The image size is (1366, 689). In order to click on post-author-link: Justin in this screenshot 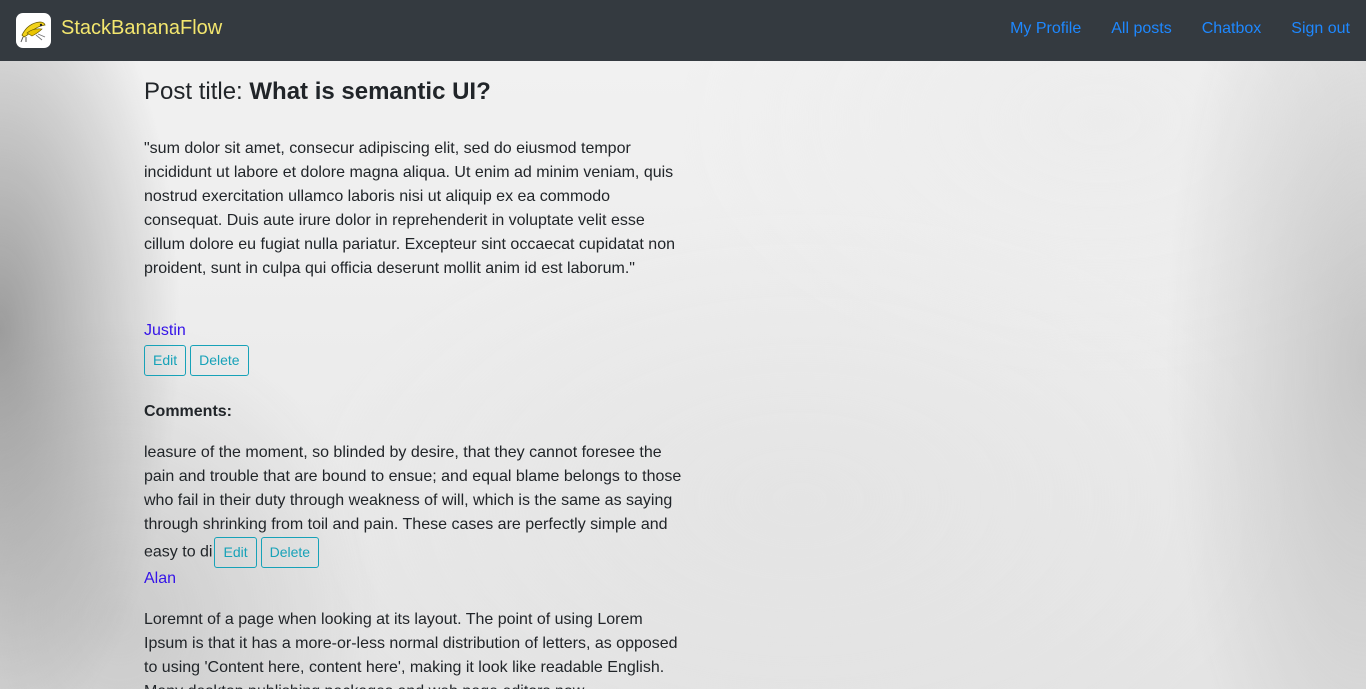, I will do `click(165, 331)`.